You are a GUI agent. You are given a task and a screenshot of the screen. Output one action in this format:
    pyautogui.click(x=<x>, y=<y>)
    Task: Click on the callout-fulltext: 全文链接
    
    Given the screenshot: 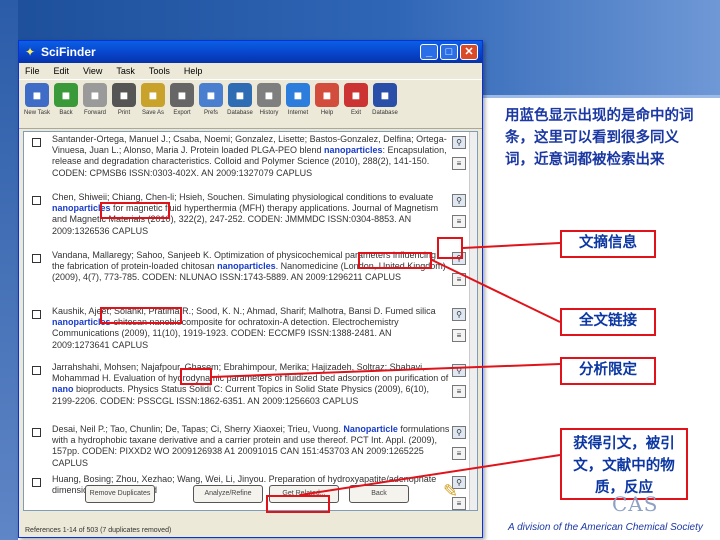 What is the action you would take?
    pyautogui.click(x=608, y=322)
    